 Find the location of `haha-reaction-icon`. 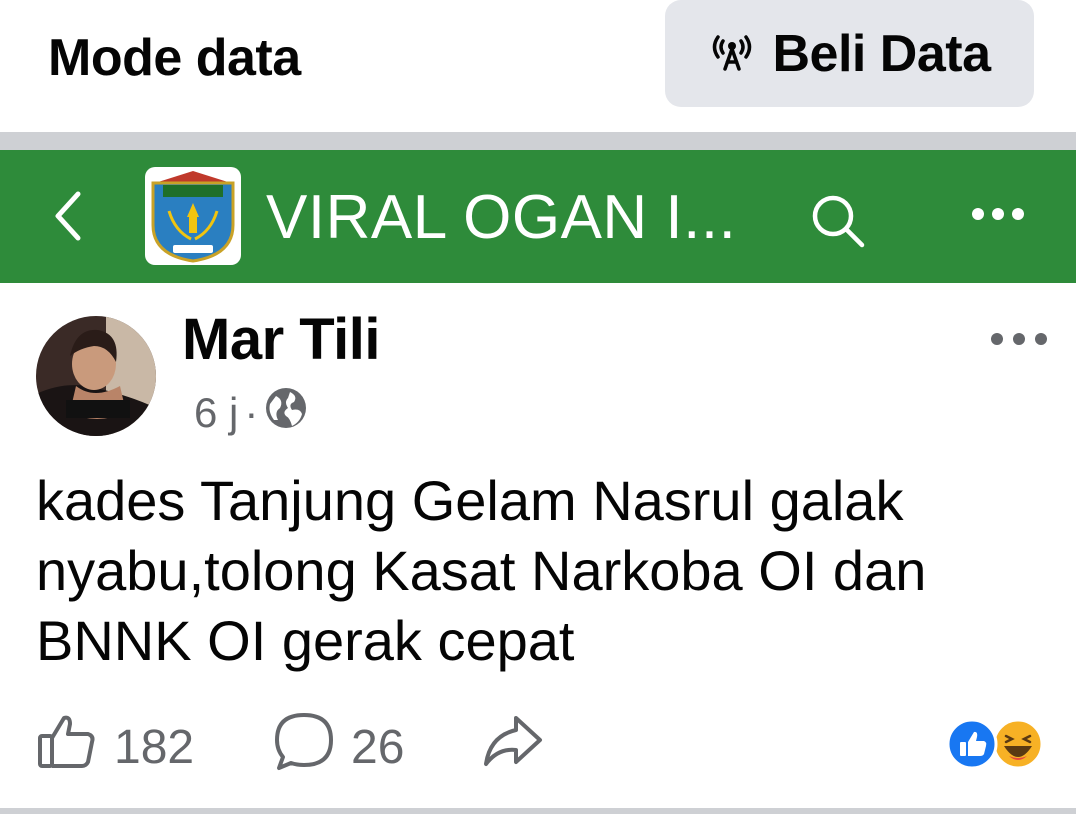

haha-reaction-icon is located at coordinates (1018, 744).